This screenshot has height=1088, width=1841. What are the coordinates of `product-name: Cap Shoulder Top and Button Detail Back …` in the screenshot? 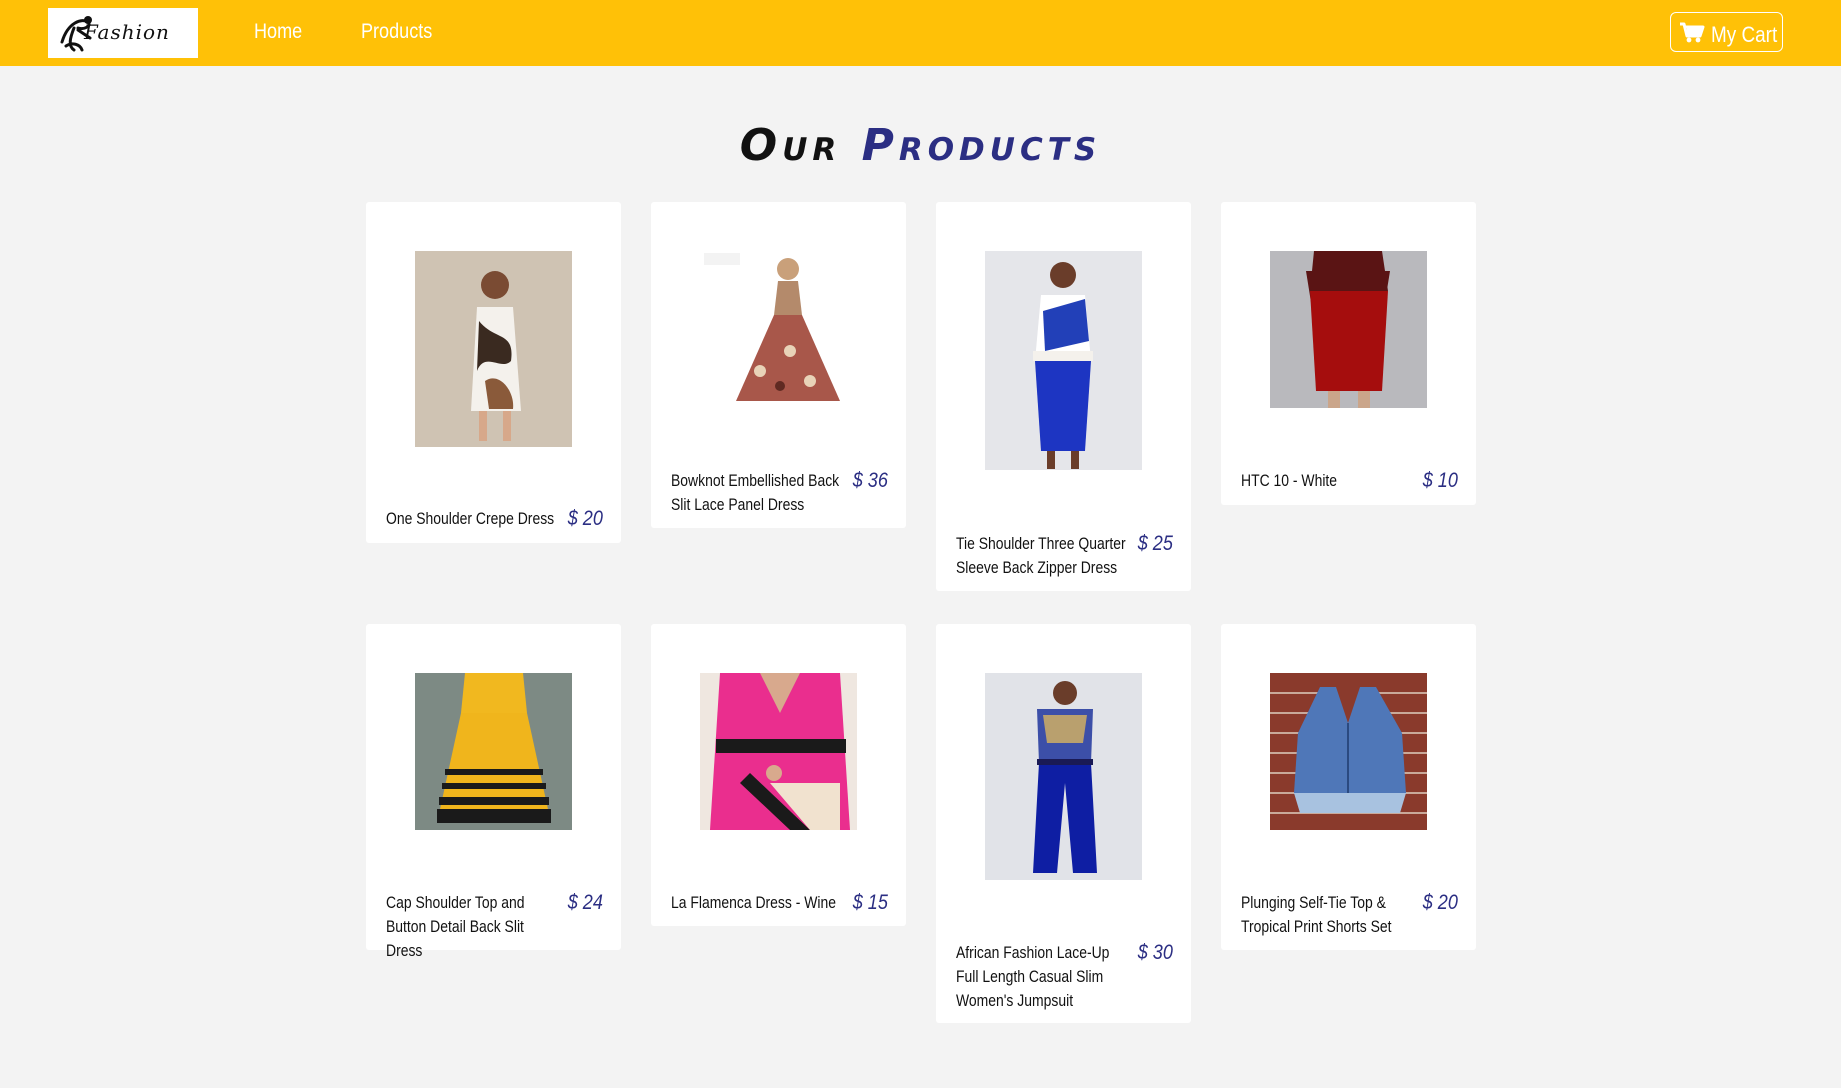 It's located at (472, 927).